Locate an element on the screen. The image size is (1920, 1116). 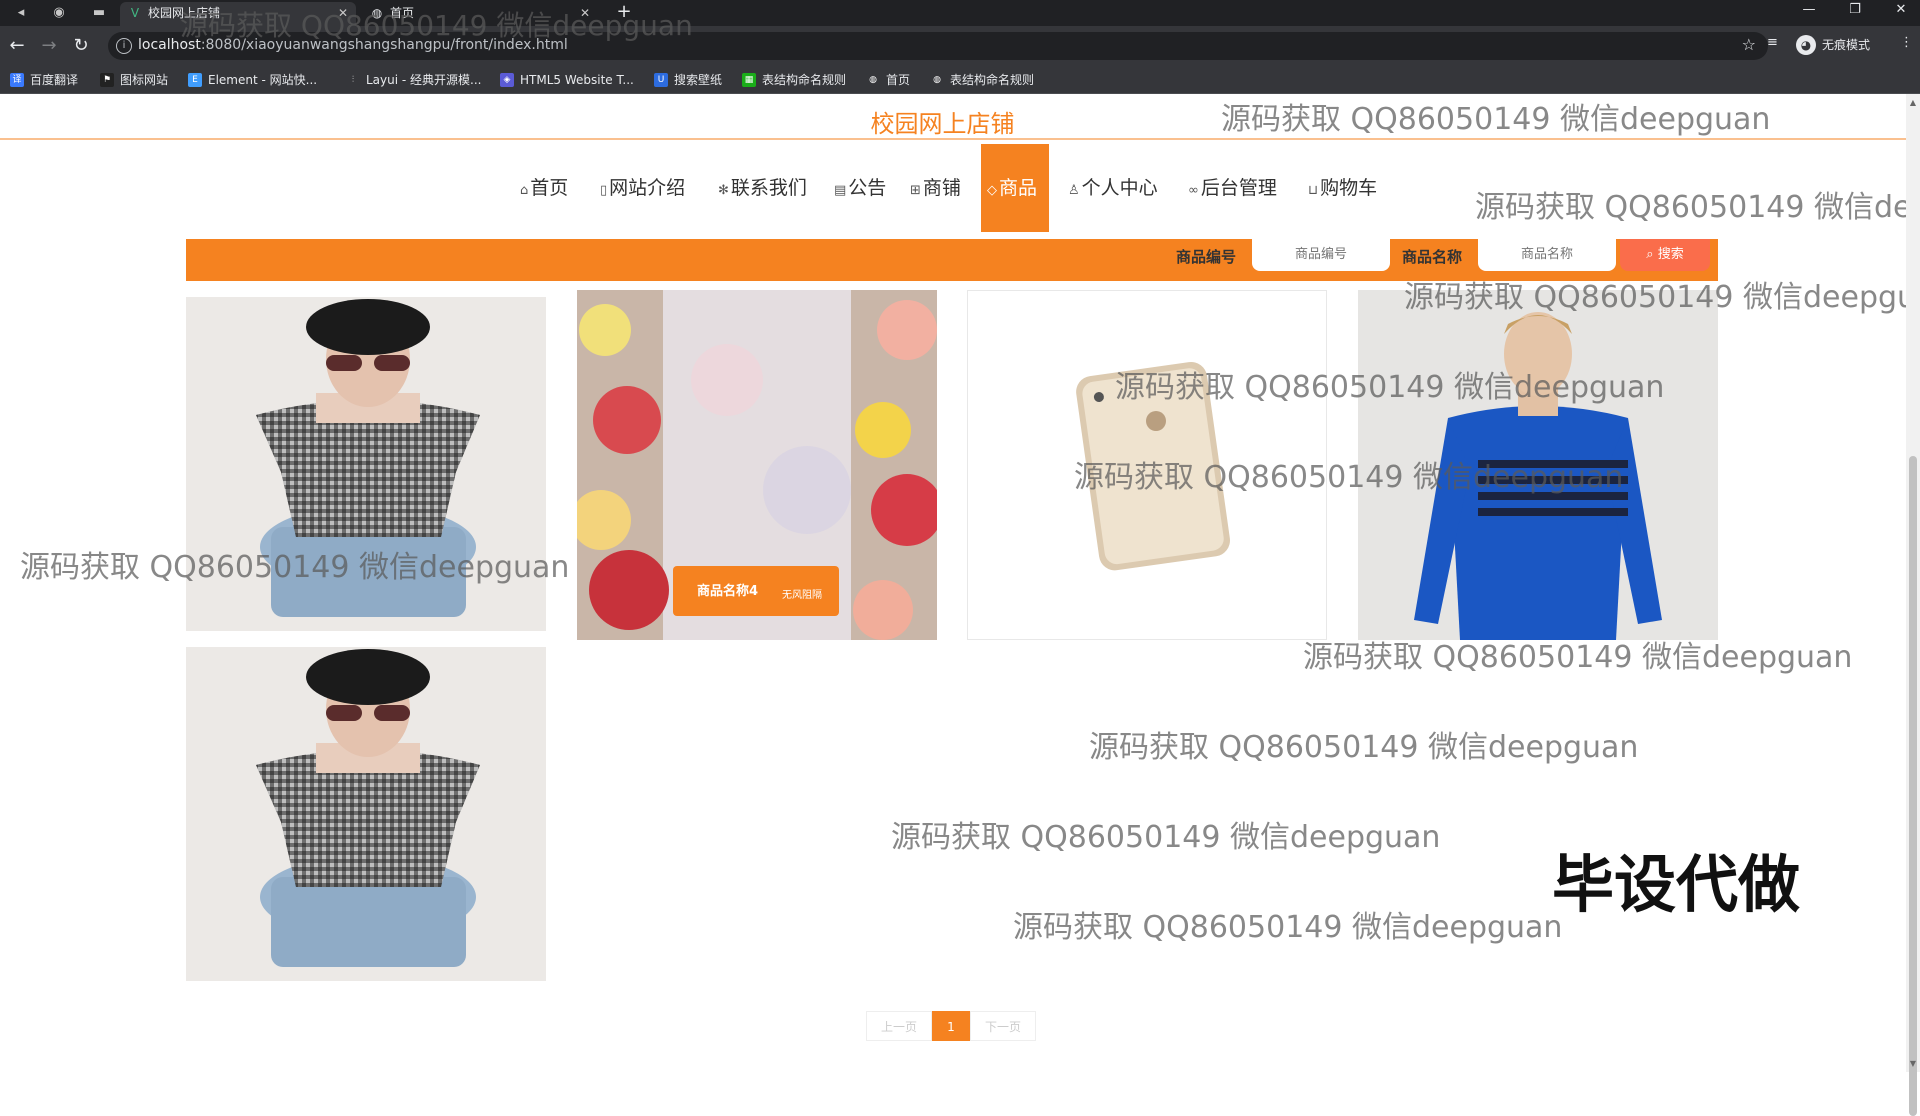
speaker-icon: ◂ is located at coordinates (21, 13).